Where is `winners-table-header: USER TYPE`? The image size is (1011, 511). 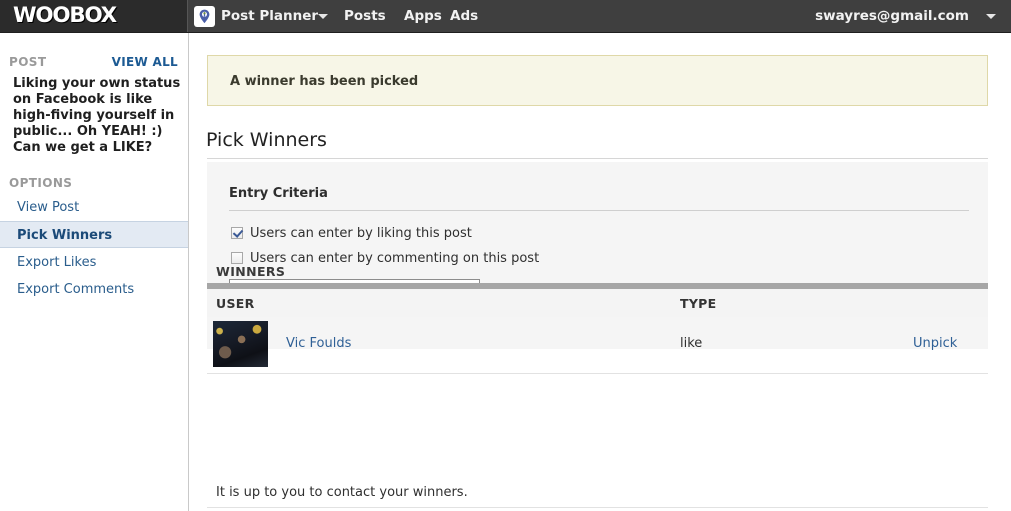
winners-table-header: USER TYPE is located at coordinates (597, 303).